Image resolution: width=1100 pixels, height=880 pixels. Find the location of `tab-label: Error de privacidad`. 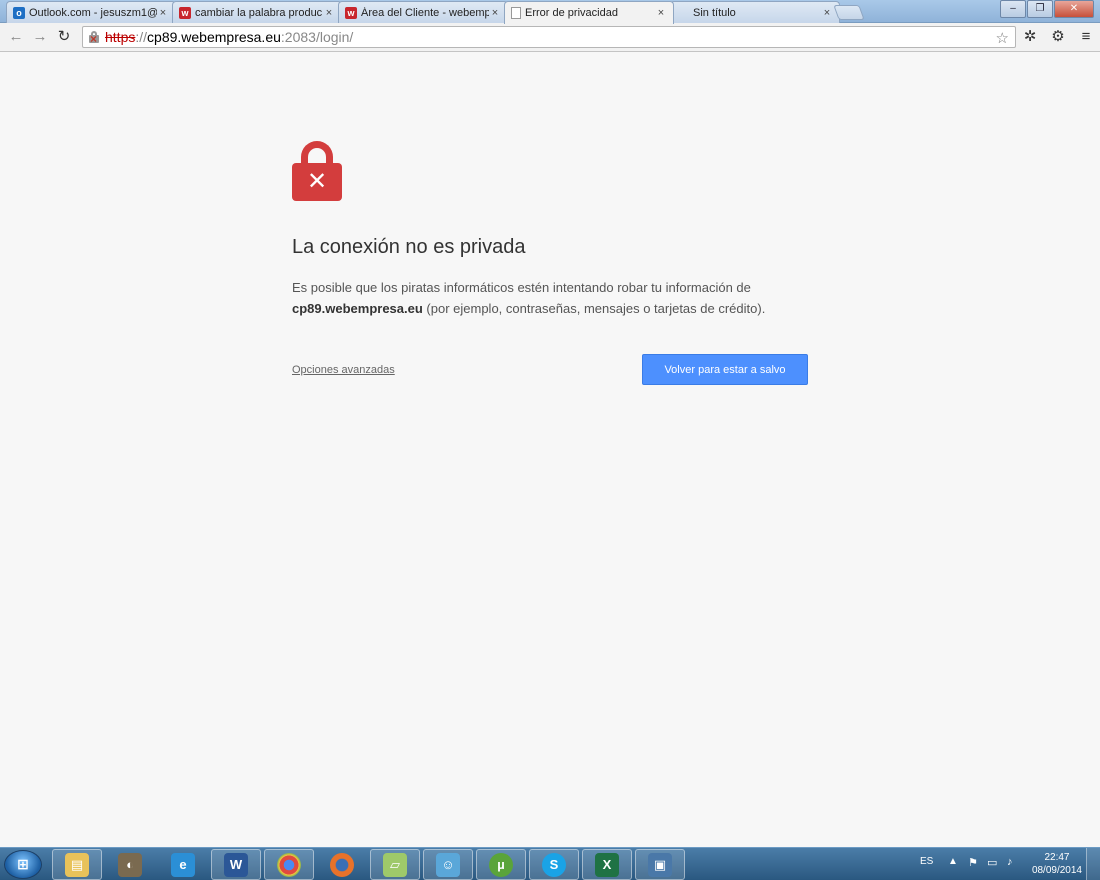

tab-label: Error de privacidad is located at coordinates (571, 13).